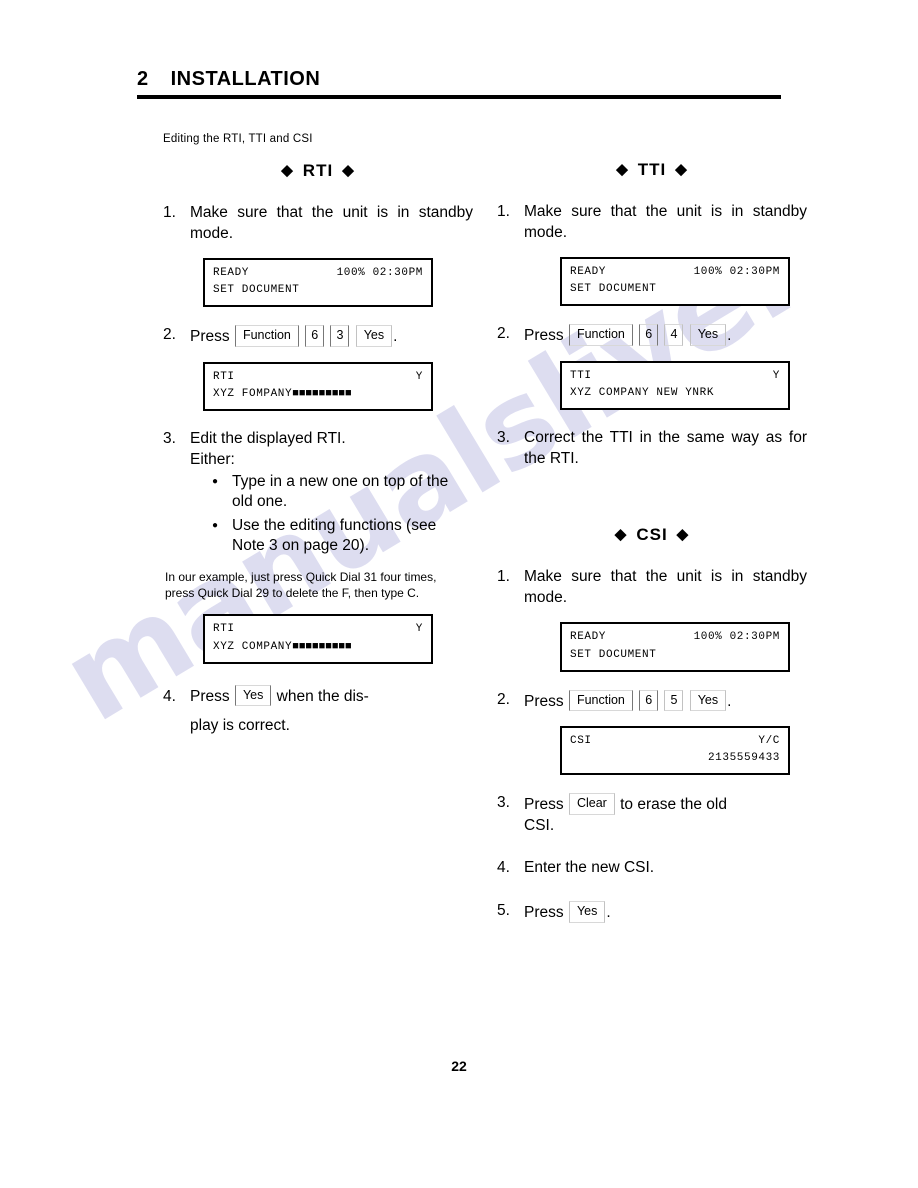 The height and width of the screenshot is (1188, 918). Describe the element at coordinates (245, 79) in the screenshot. I see `chapter-title: INSTALLATION` at that location.